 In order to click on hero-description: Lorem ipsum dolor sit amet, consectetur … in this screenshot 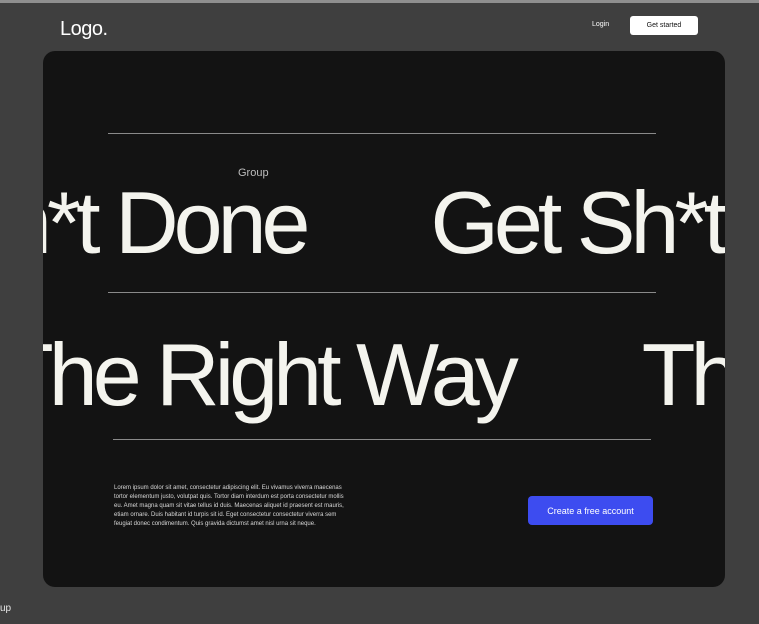, I will do `click(229, 506)`.